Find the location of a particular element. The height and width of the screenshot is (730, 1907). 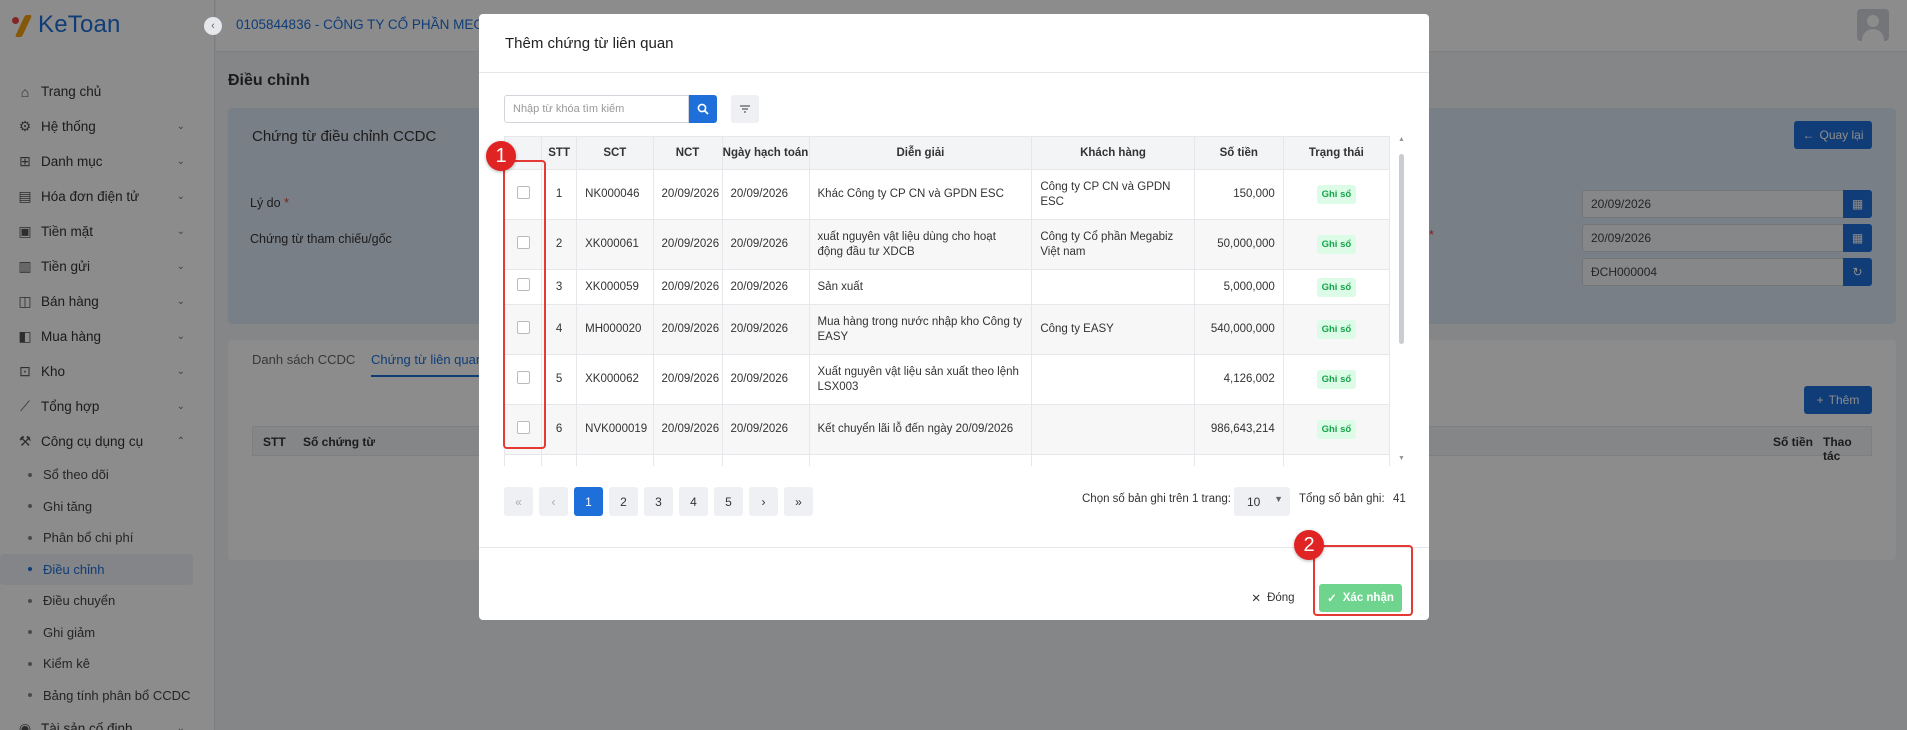

cell-nct is located at coordinates (687, 460).